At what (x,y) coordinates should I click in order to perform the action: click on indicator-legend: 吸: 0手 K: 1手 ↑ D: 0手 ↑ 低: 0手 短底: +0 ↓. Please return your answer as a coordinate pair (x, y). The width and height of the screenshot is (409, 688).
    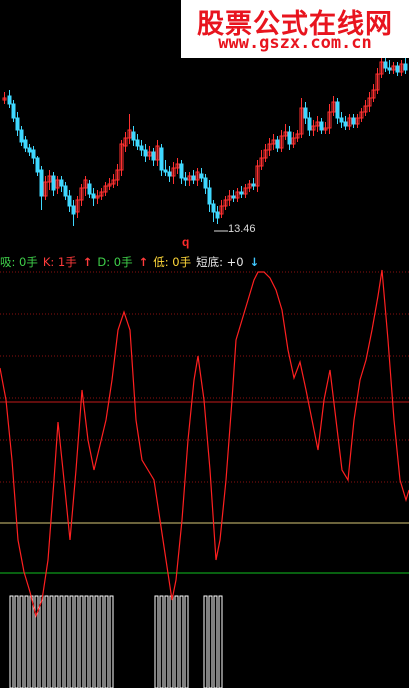
    Looking at the image, I should click on (132, 262).